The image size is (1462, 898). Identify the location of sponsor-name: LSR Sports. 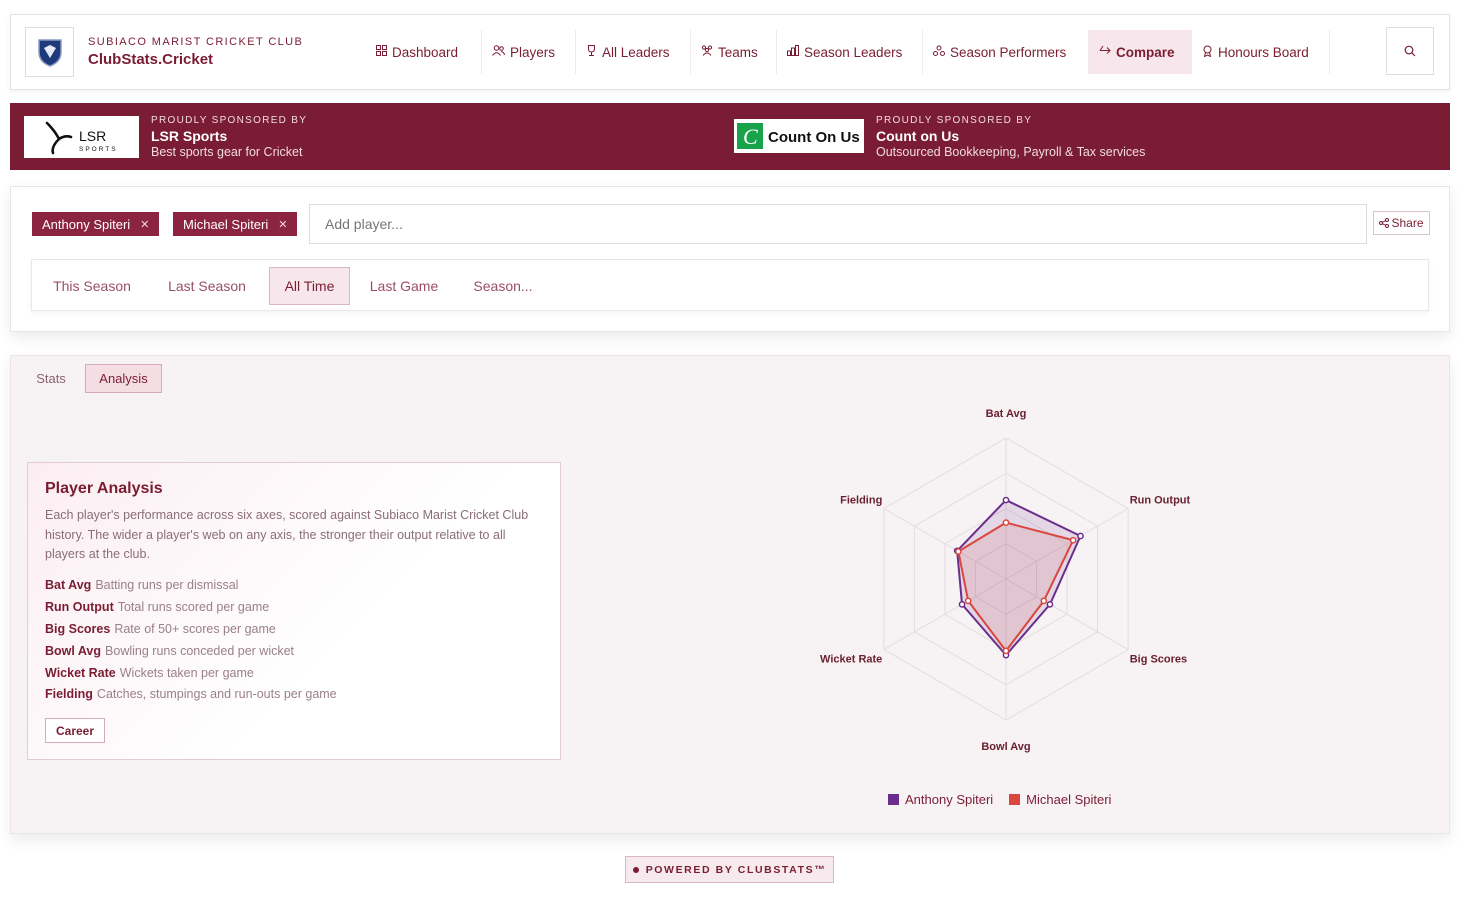
(189, 136).